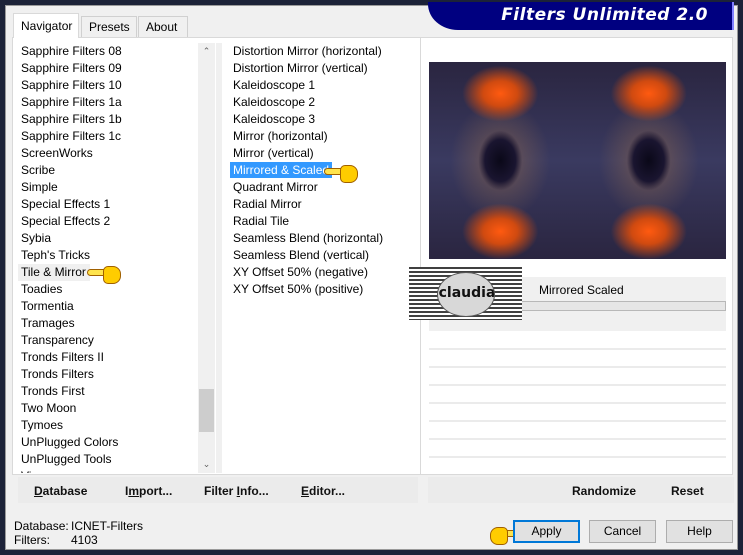  Describe the element at coordinates (41, 526) in the screenshot. I see `database-label: Database:` at that location.